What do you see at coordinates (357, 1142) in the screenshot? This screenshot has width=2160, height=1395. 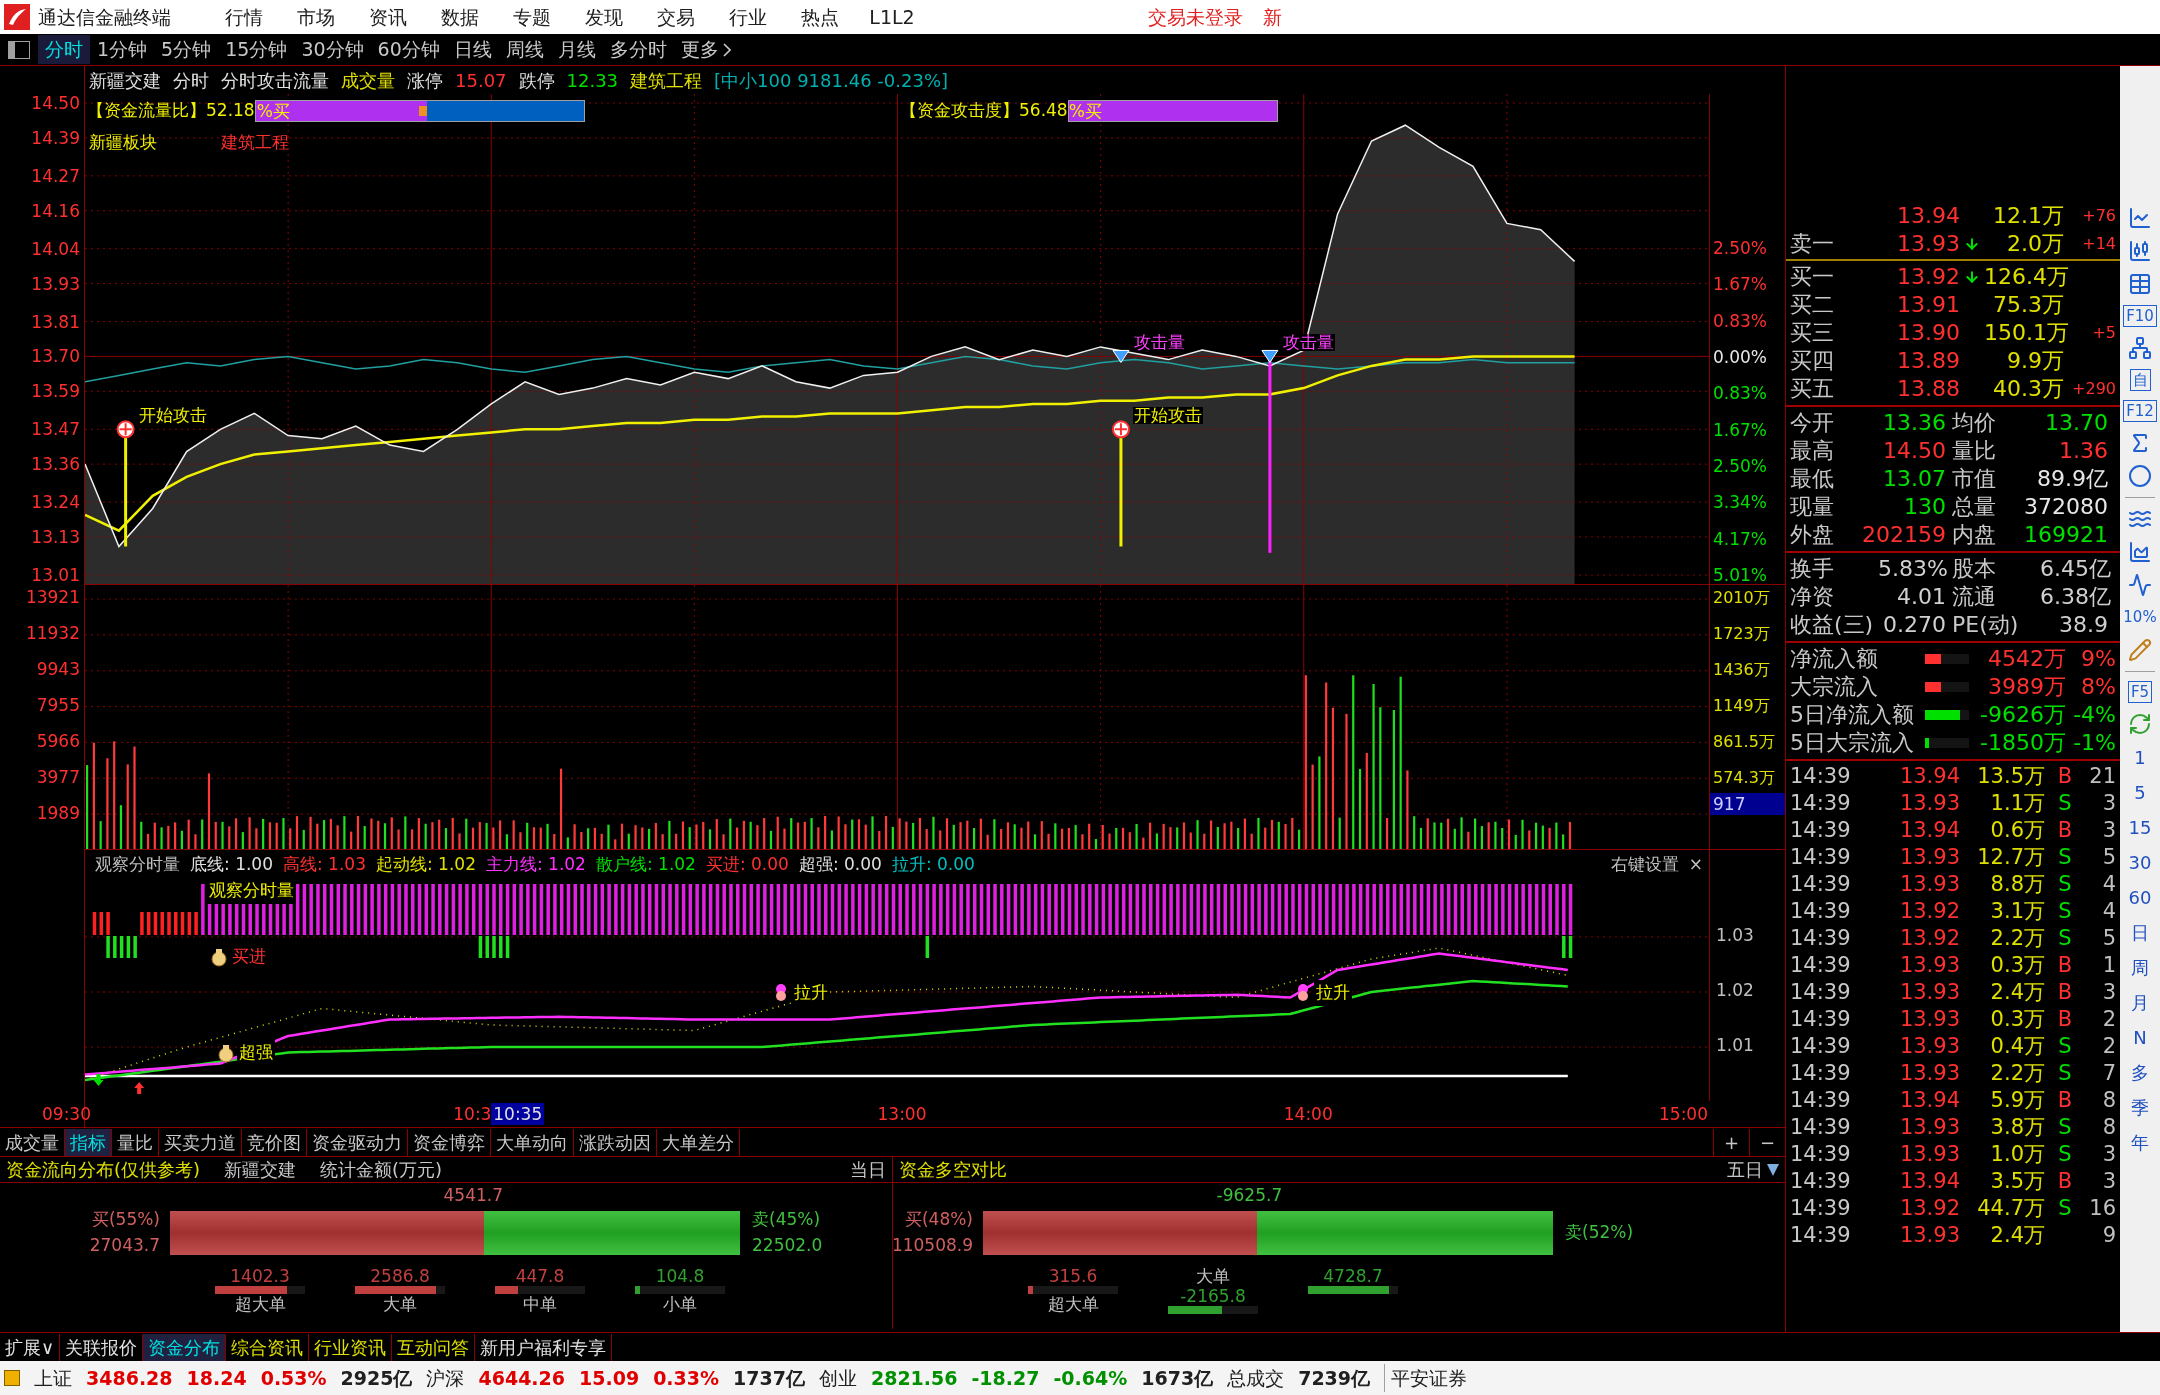 I see `indicator-tab: 资金驱动力` at bounding box center [357, 1142].